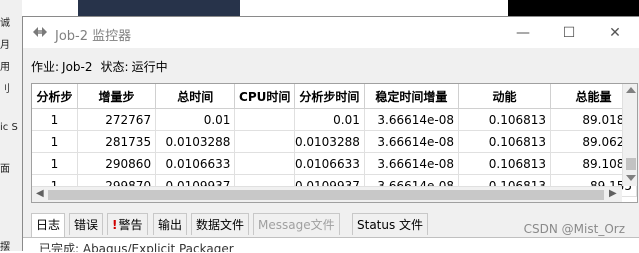 This screenshot has height=253, width=639. I want to click on horizontal-scroll-thumb, so click(326, 195).